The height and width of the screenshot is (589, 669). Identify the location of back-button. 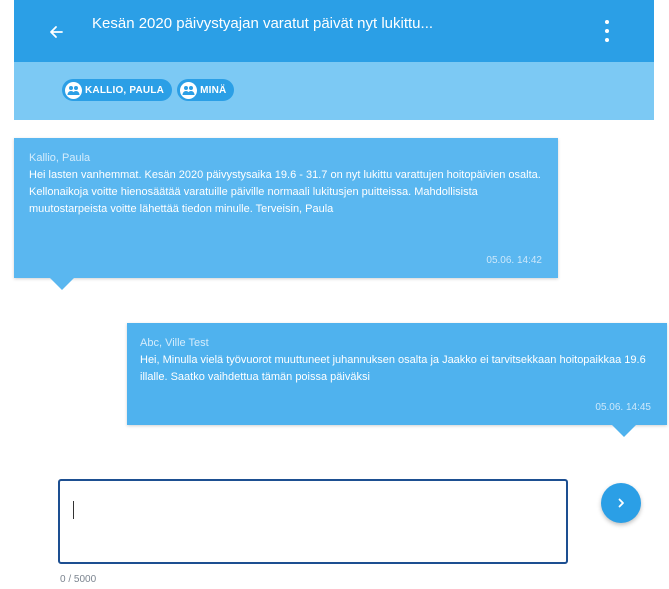
(56, 32).